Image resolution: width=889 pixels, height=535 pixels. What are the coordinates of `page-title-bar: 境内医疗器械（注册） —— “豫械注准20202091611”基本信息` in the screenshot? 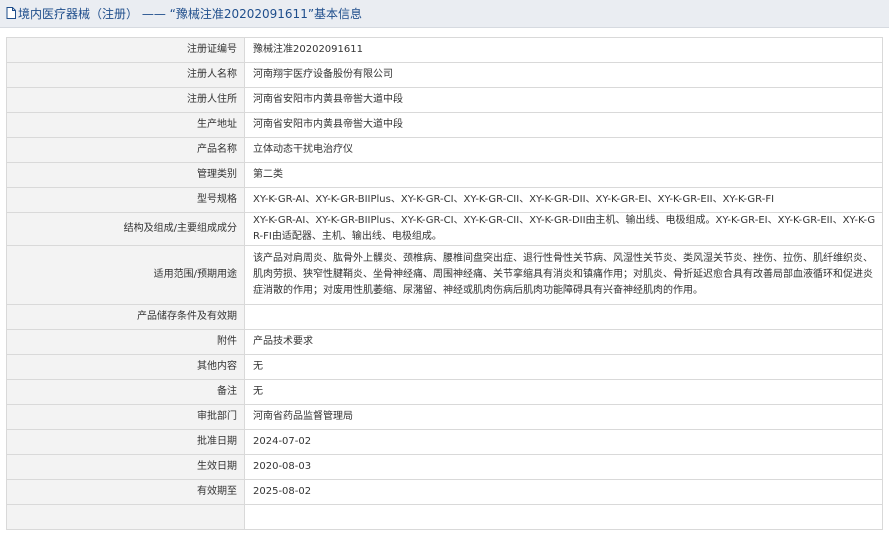 It's located at (444, 14).